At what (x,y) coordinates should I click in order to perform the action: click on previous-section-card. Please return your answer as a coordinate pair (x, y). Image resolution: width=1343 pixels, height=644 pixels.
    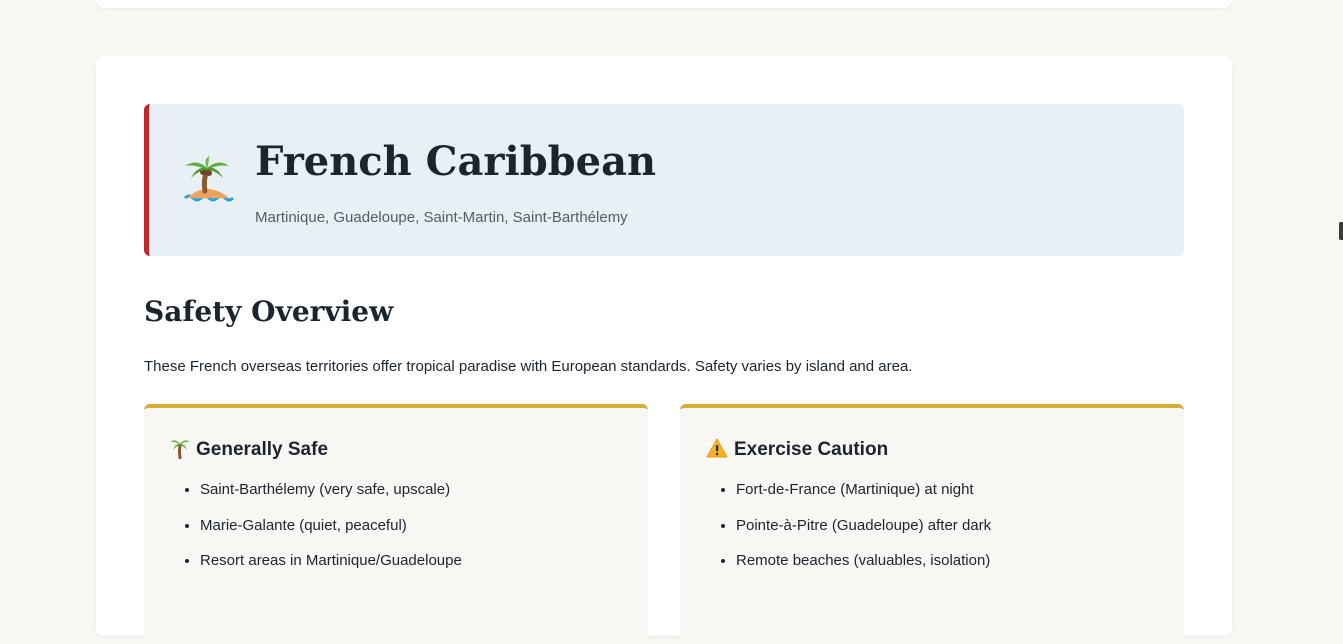
    Looking at the image, I should click on (664, 4).